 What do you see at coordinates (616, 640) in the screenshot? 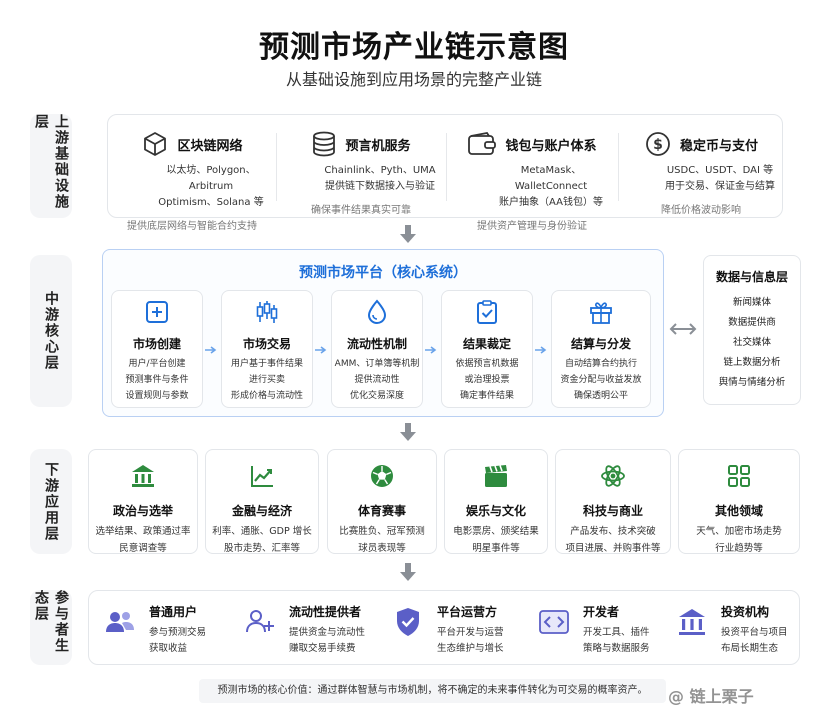
I see `participant-desc: 开发工具、插件 策略与数据服务` at bounding box center [616, 640].